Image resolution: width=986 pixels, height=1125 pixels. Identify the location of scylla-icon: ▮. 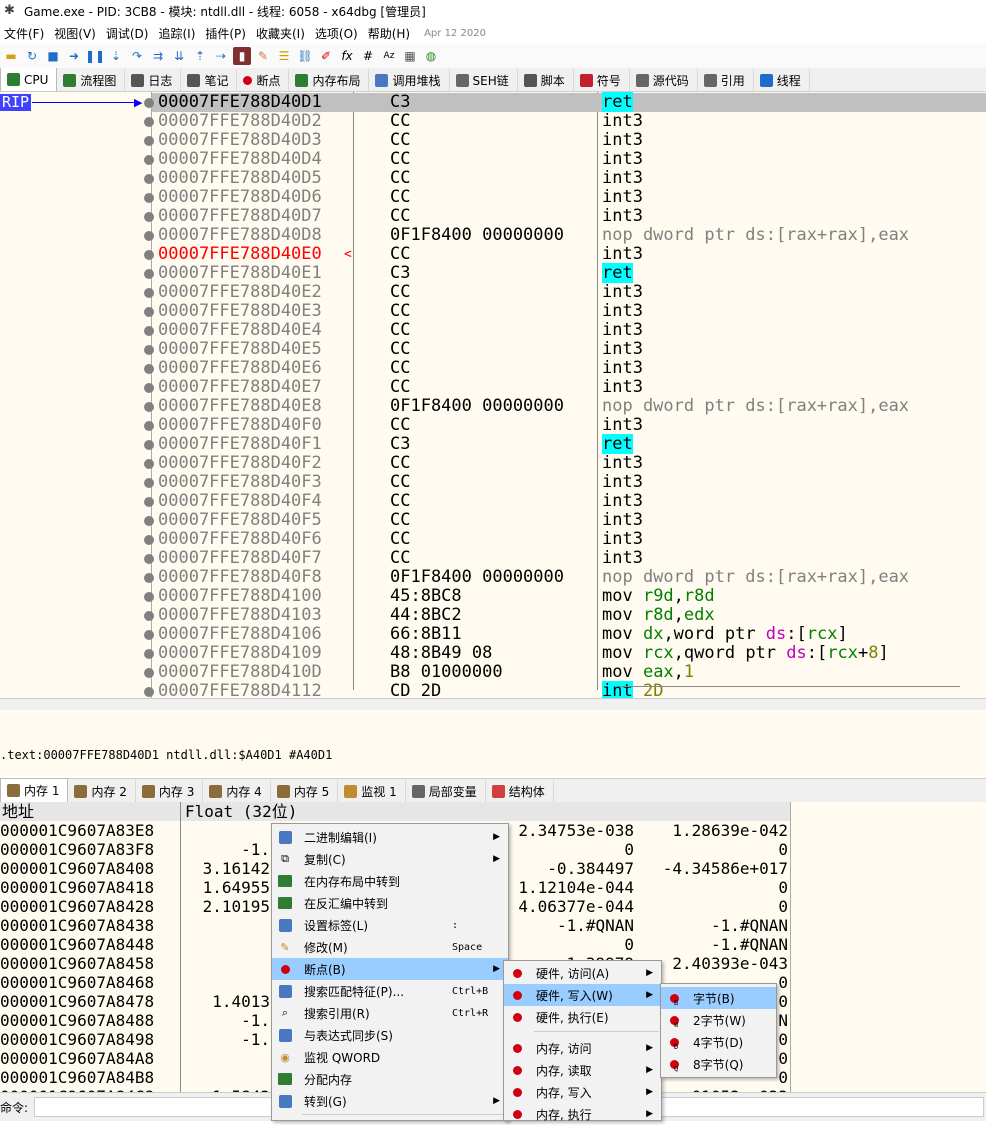
(242, 56).